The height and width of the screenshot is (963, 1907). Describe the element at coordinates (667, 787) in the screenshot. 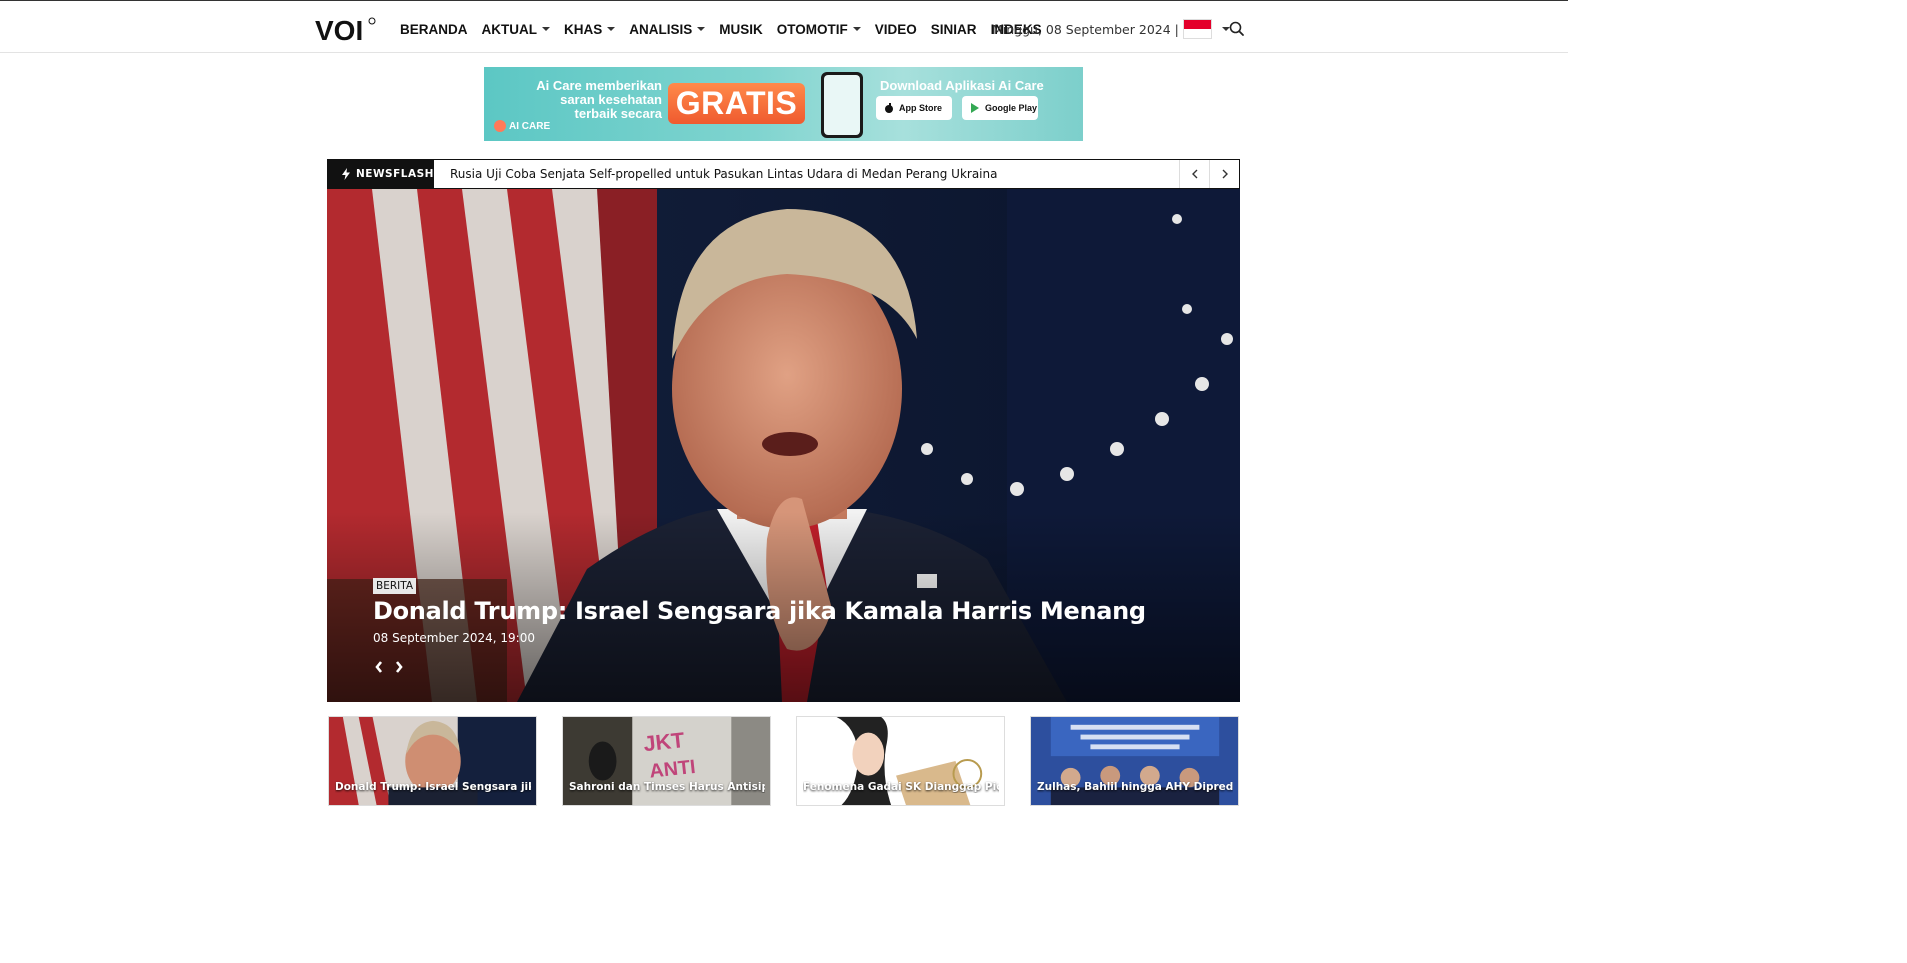

I see `news-card-title: Sahroni dan Timses Harus Antisipasi` at that location.